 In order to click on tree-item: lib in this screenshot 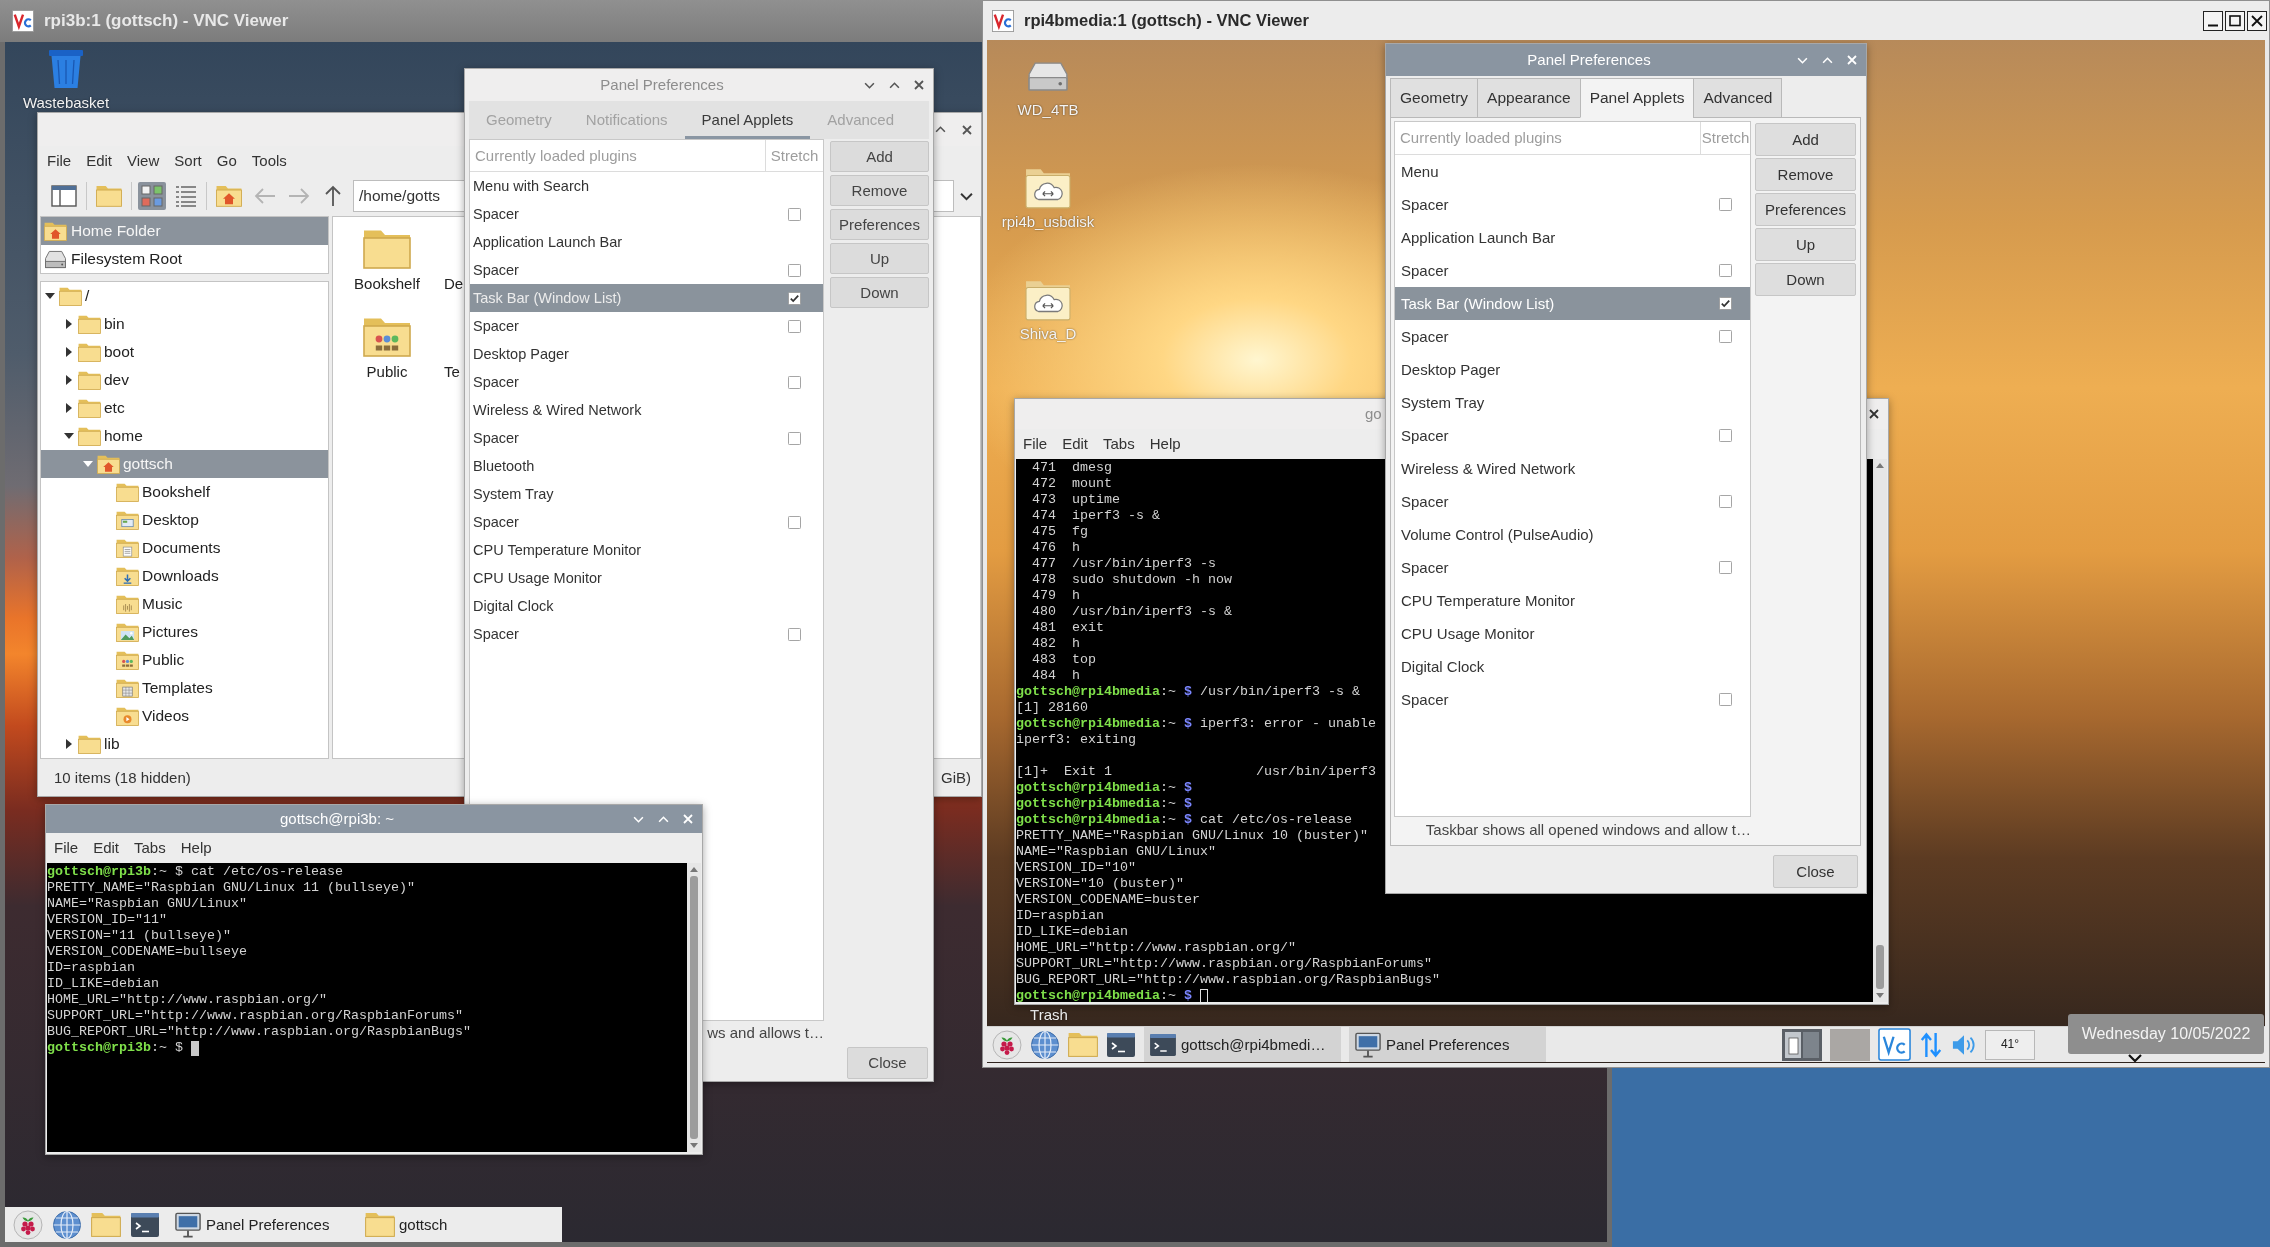, I will do `click(184, 744)`.